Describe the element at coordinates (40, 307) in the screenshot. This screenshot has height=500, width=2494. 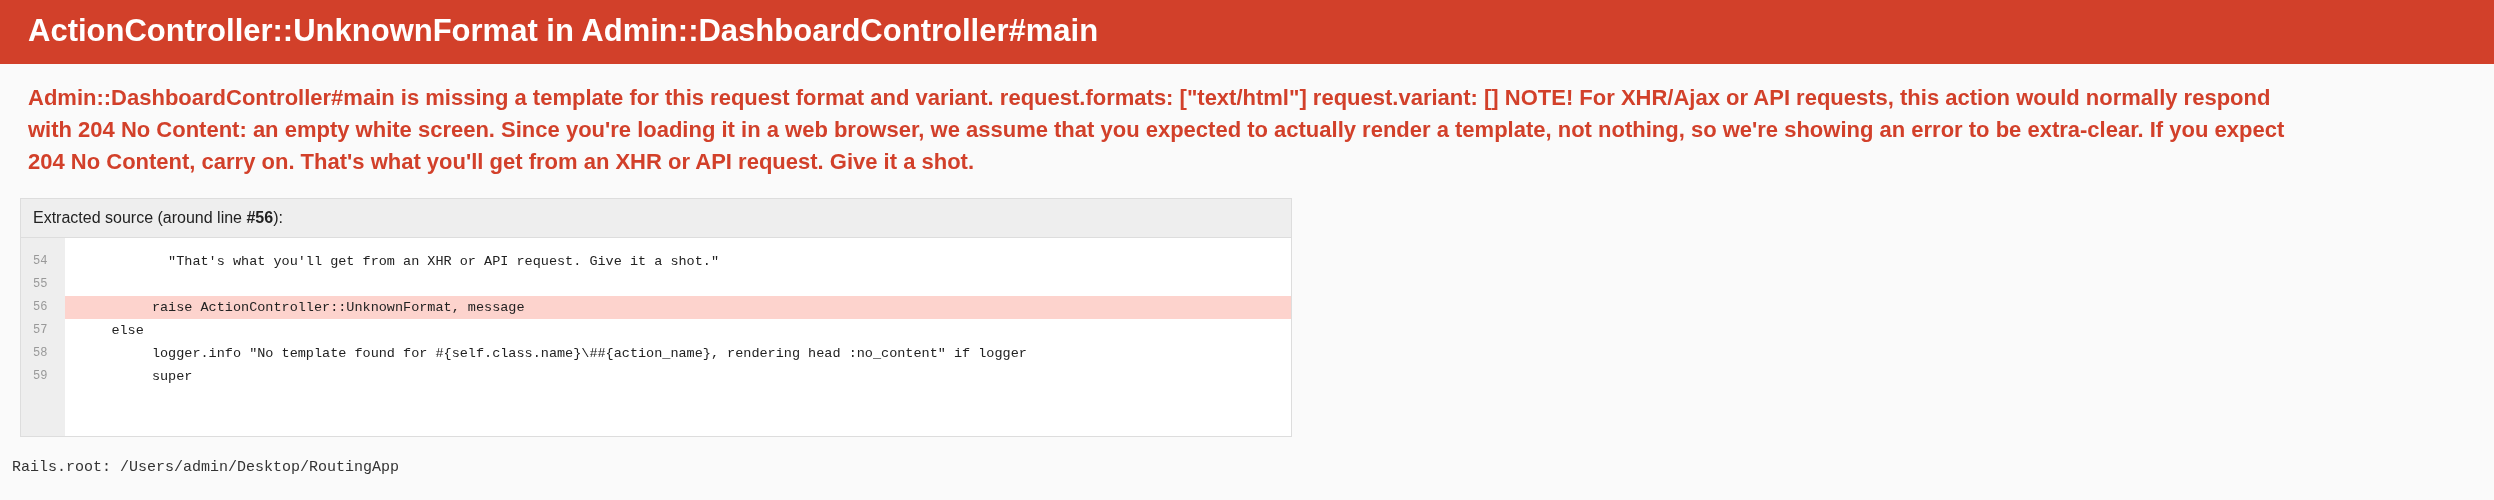
I see `line-number: 56` at that location.